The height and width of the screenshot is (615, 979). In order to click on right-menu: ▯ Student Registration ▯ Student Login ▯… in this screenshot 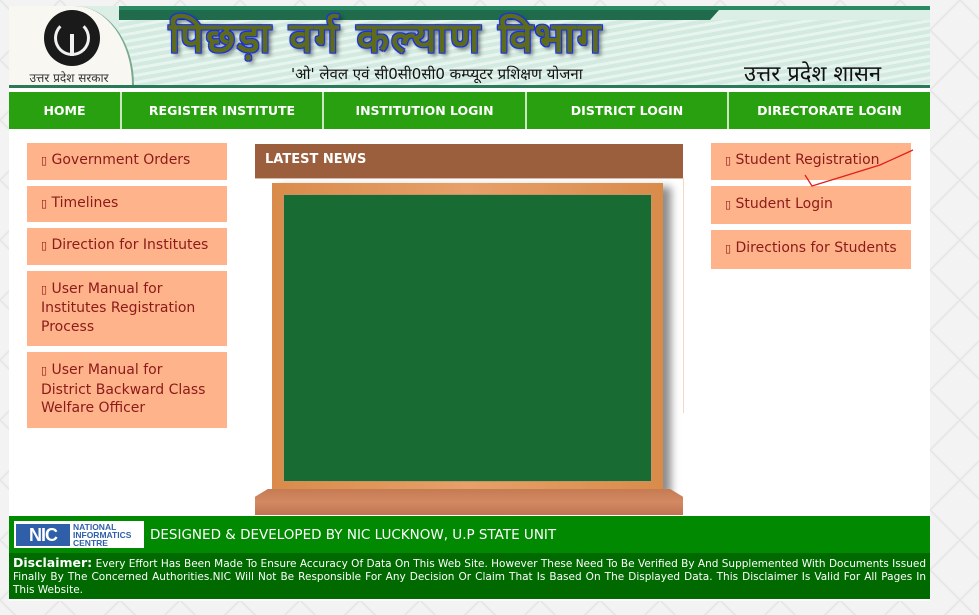, I will do `click(811, 209)`.